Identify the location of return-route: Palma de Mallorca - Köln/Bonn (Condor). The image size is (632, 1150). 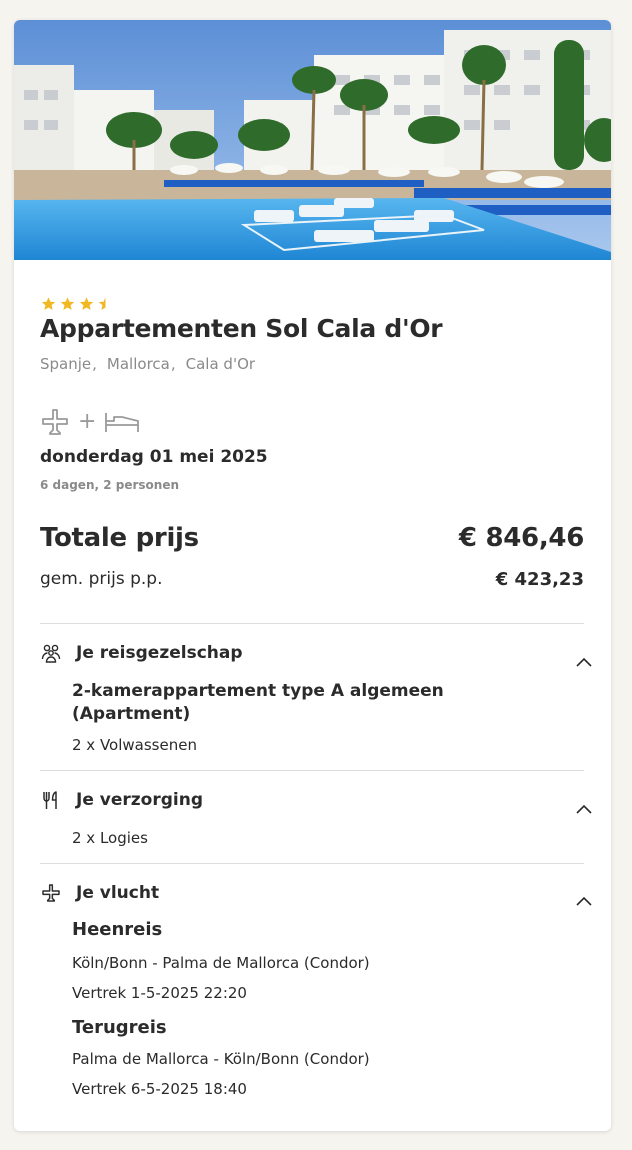
(221, 1059).